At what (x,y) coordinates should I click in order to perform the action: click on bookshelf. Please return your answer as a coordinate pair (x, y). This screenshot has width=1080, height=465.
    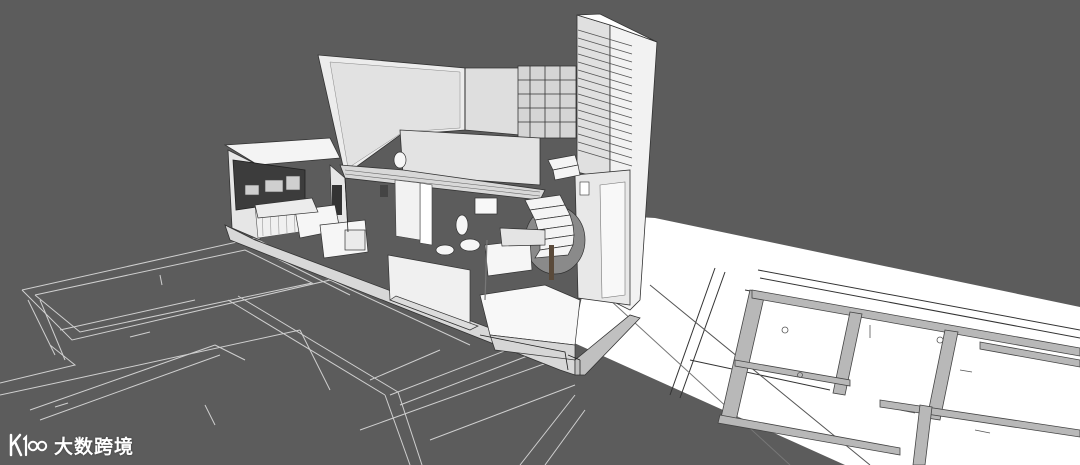
    Looking at the image, I should click on (547, 102).